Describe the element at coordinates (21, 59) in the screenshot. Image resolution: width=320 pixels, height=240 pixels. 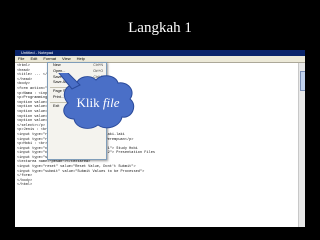
I see `menu-file: File` at that location.